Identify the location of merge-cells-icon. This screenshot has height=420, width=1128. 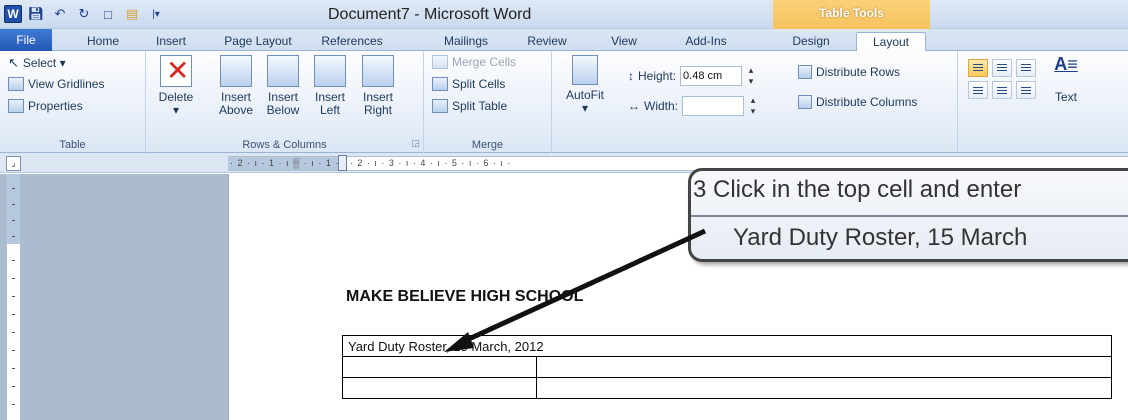
(440, 62).